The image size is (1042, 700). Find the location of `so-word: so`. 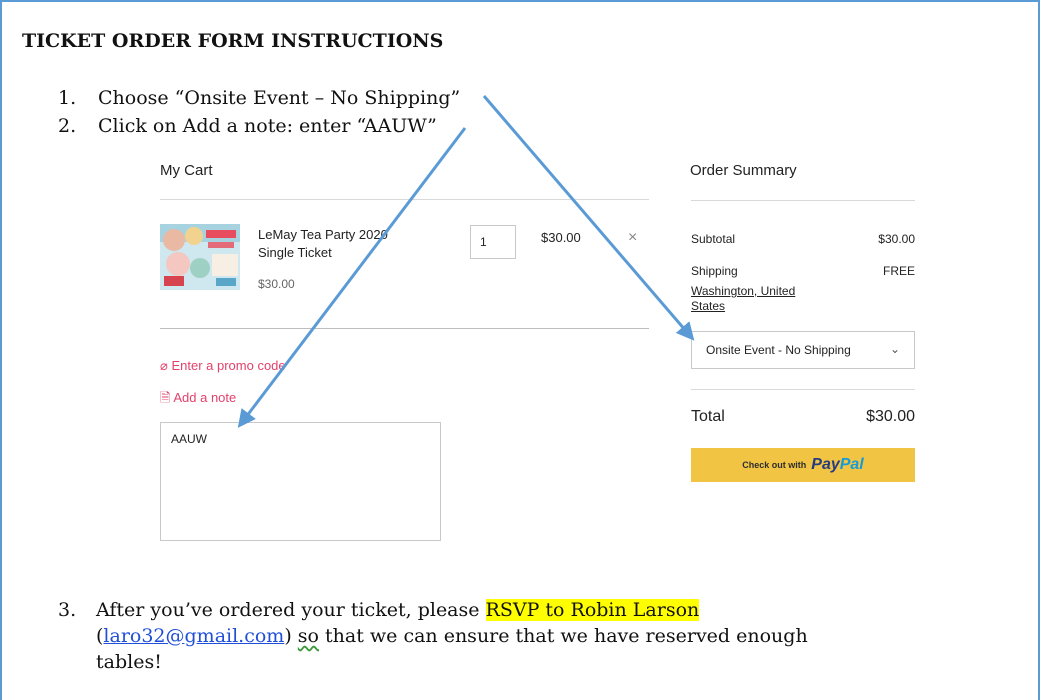

so-word: so is located at coordinates (308, 636).